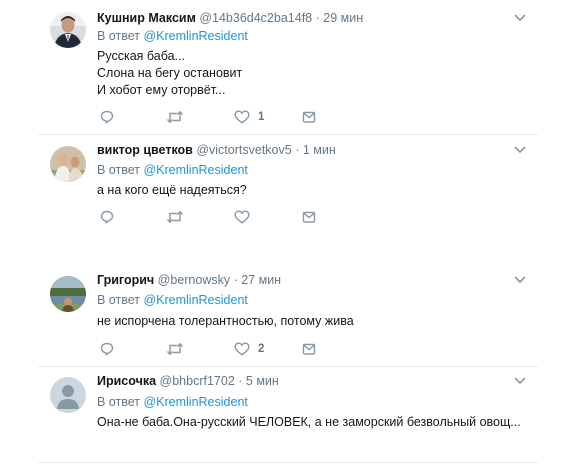 This screenshot has width=564, height=467. I want to click on timestamp: 5 мин, so click(262, 381).